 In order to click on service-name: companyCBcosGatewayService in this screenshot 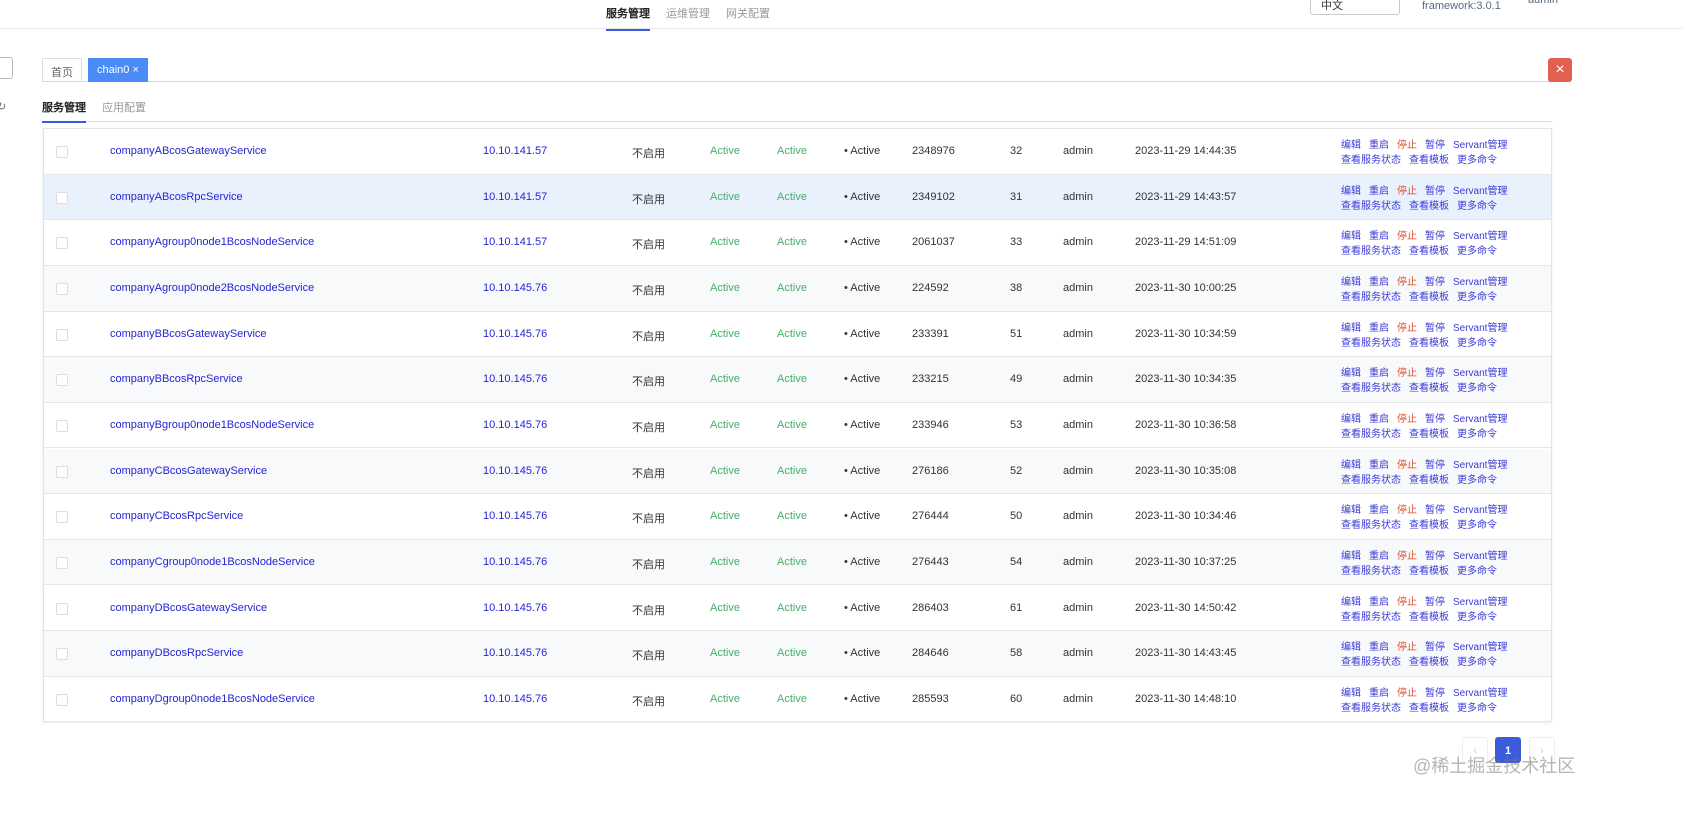, I will do `click(188, 471)`.